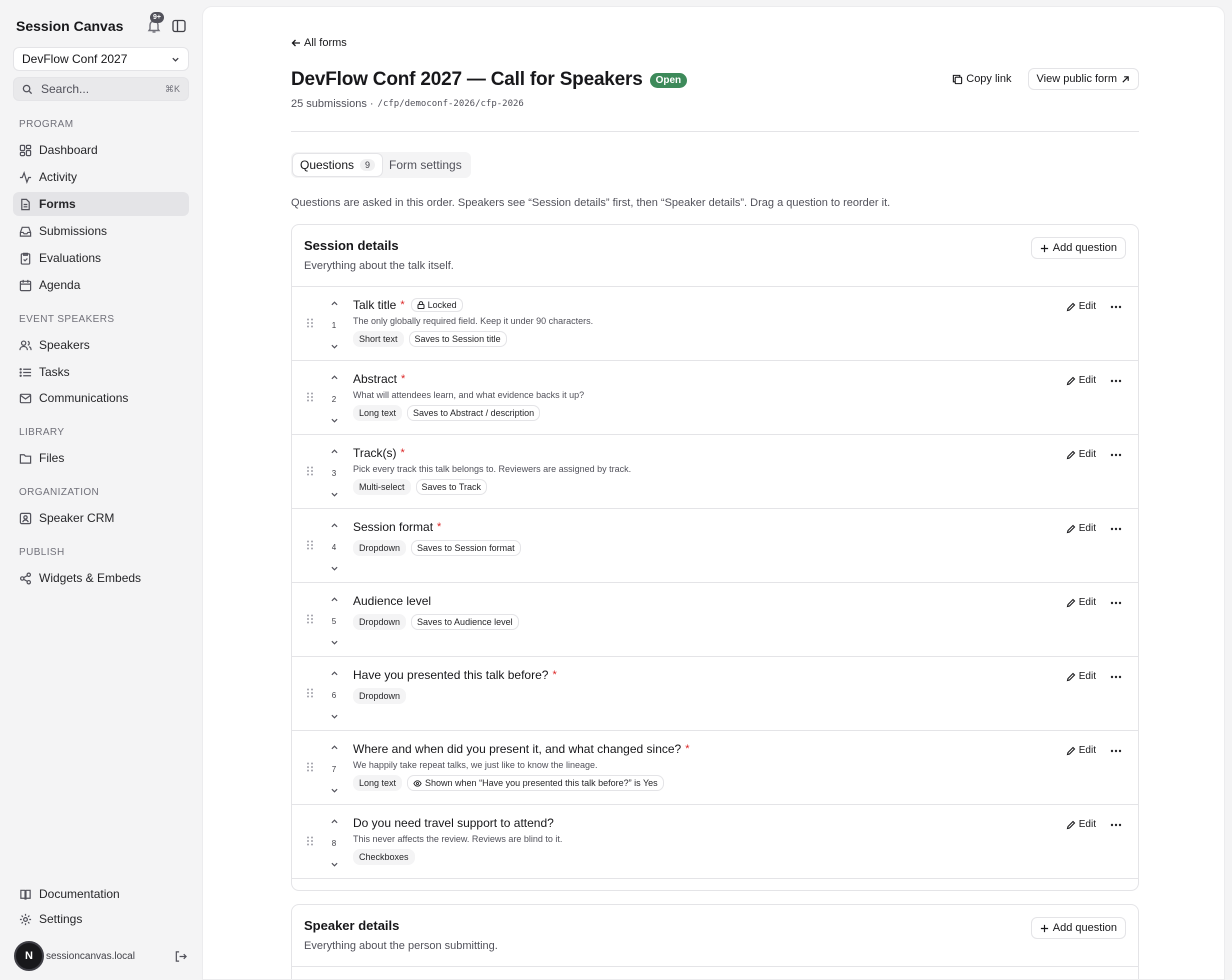  What do you see at coordinates (101, 518) in the screenshot?
I see `nav-item-speaker-crm: Speaker CRM` at bounding box center [101, 518].